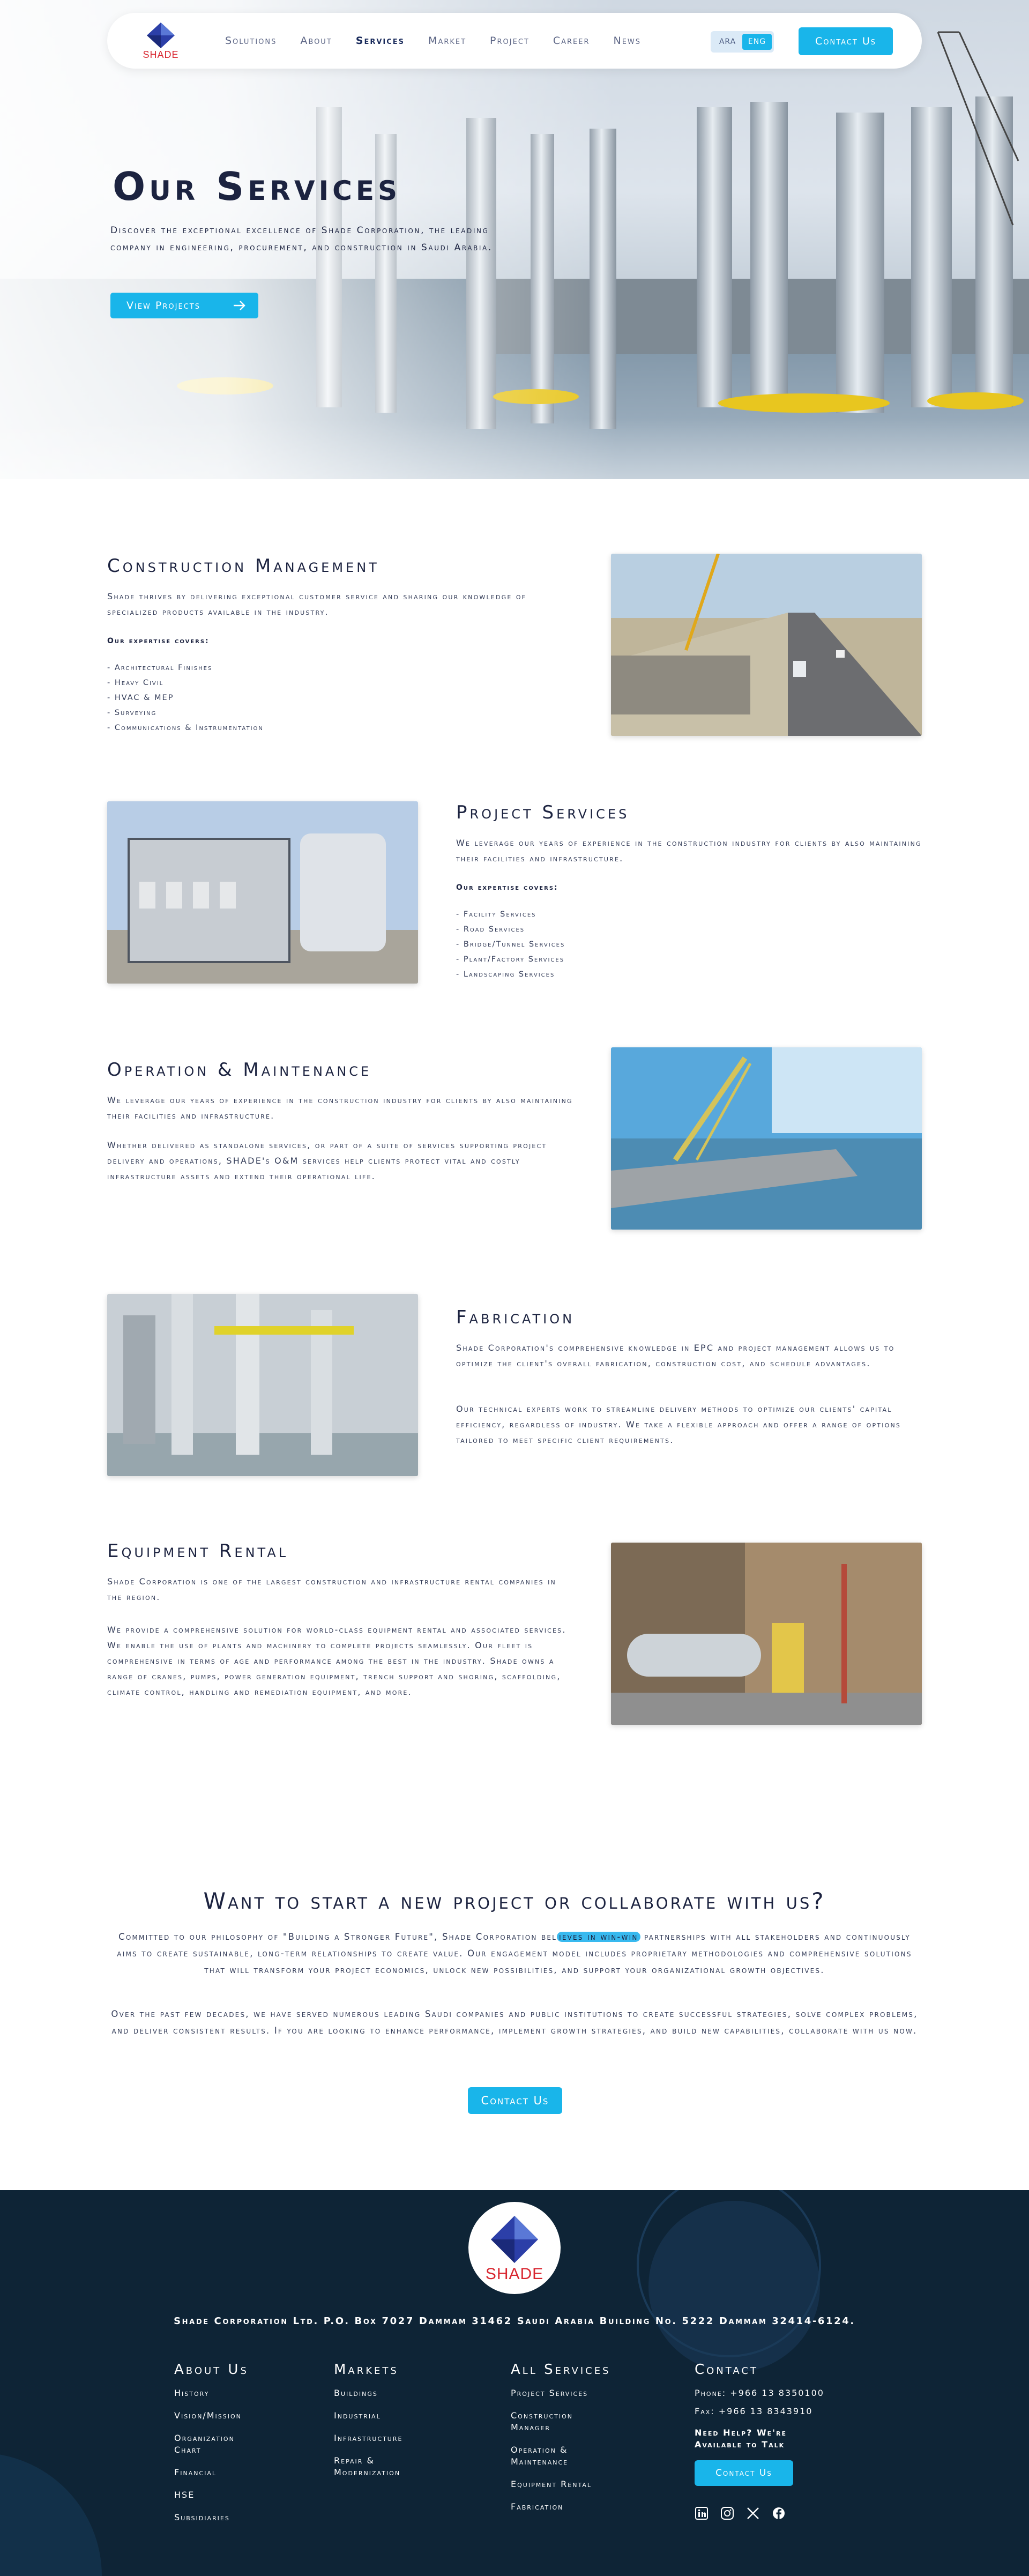 This screenshot has height=2576, width=1029. I want to click on nav-link-market: Market, so click(447, 41).